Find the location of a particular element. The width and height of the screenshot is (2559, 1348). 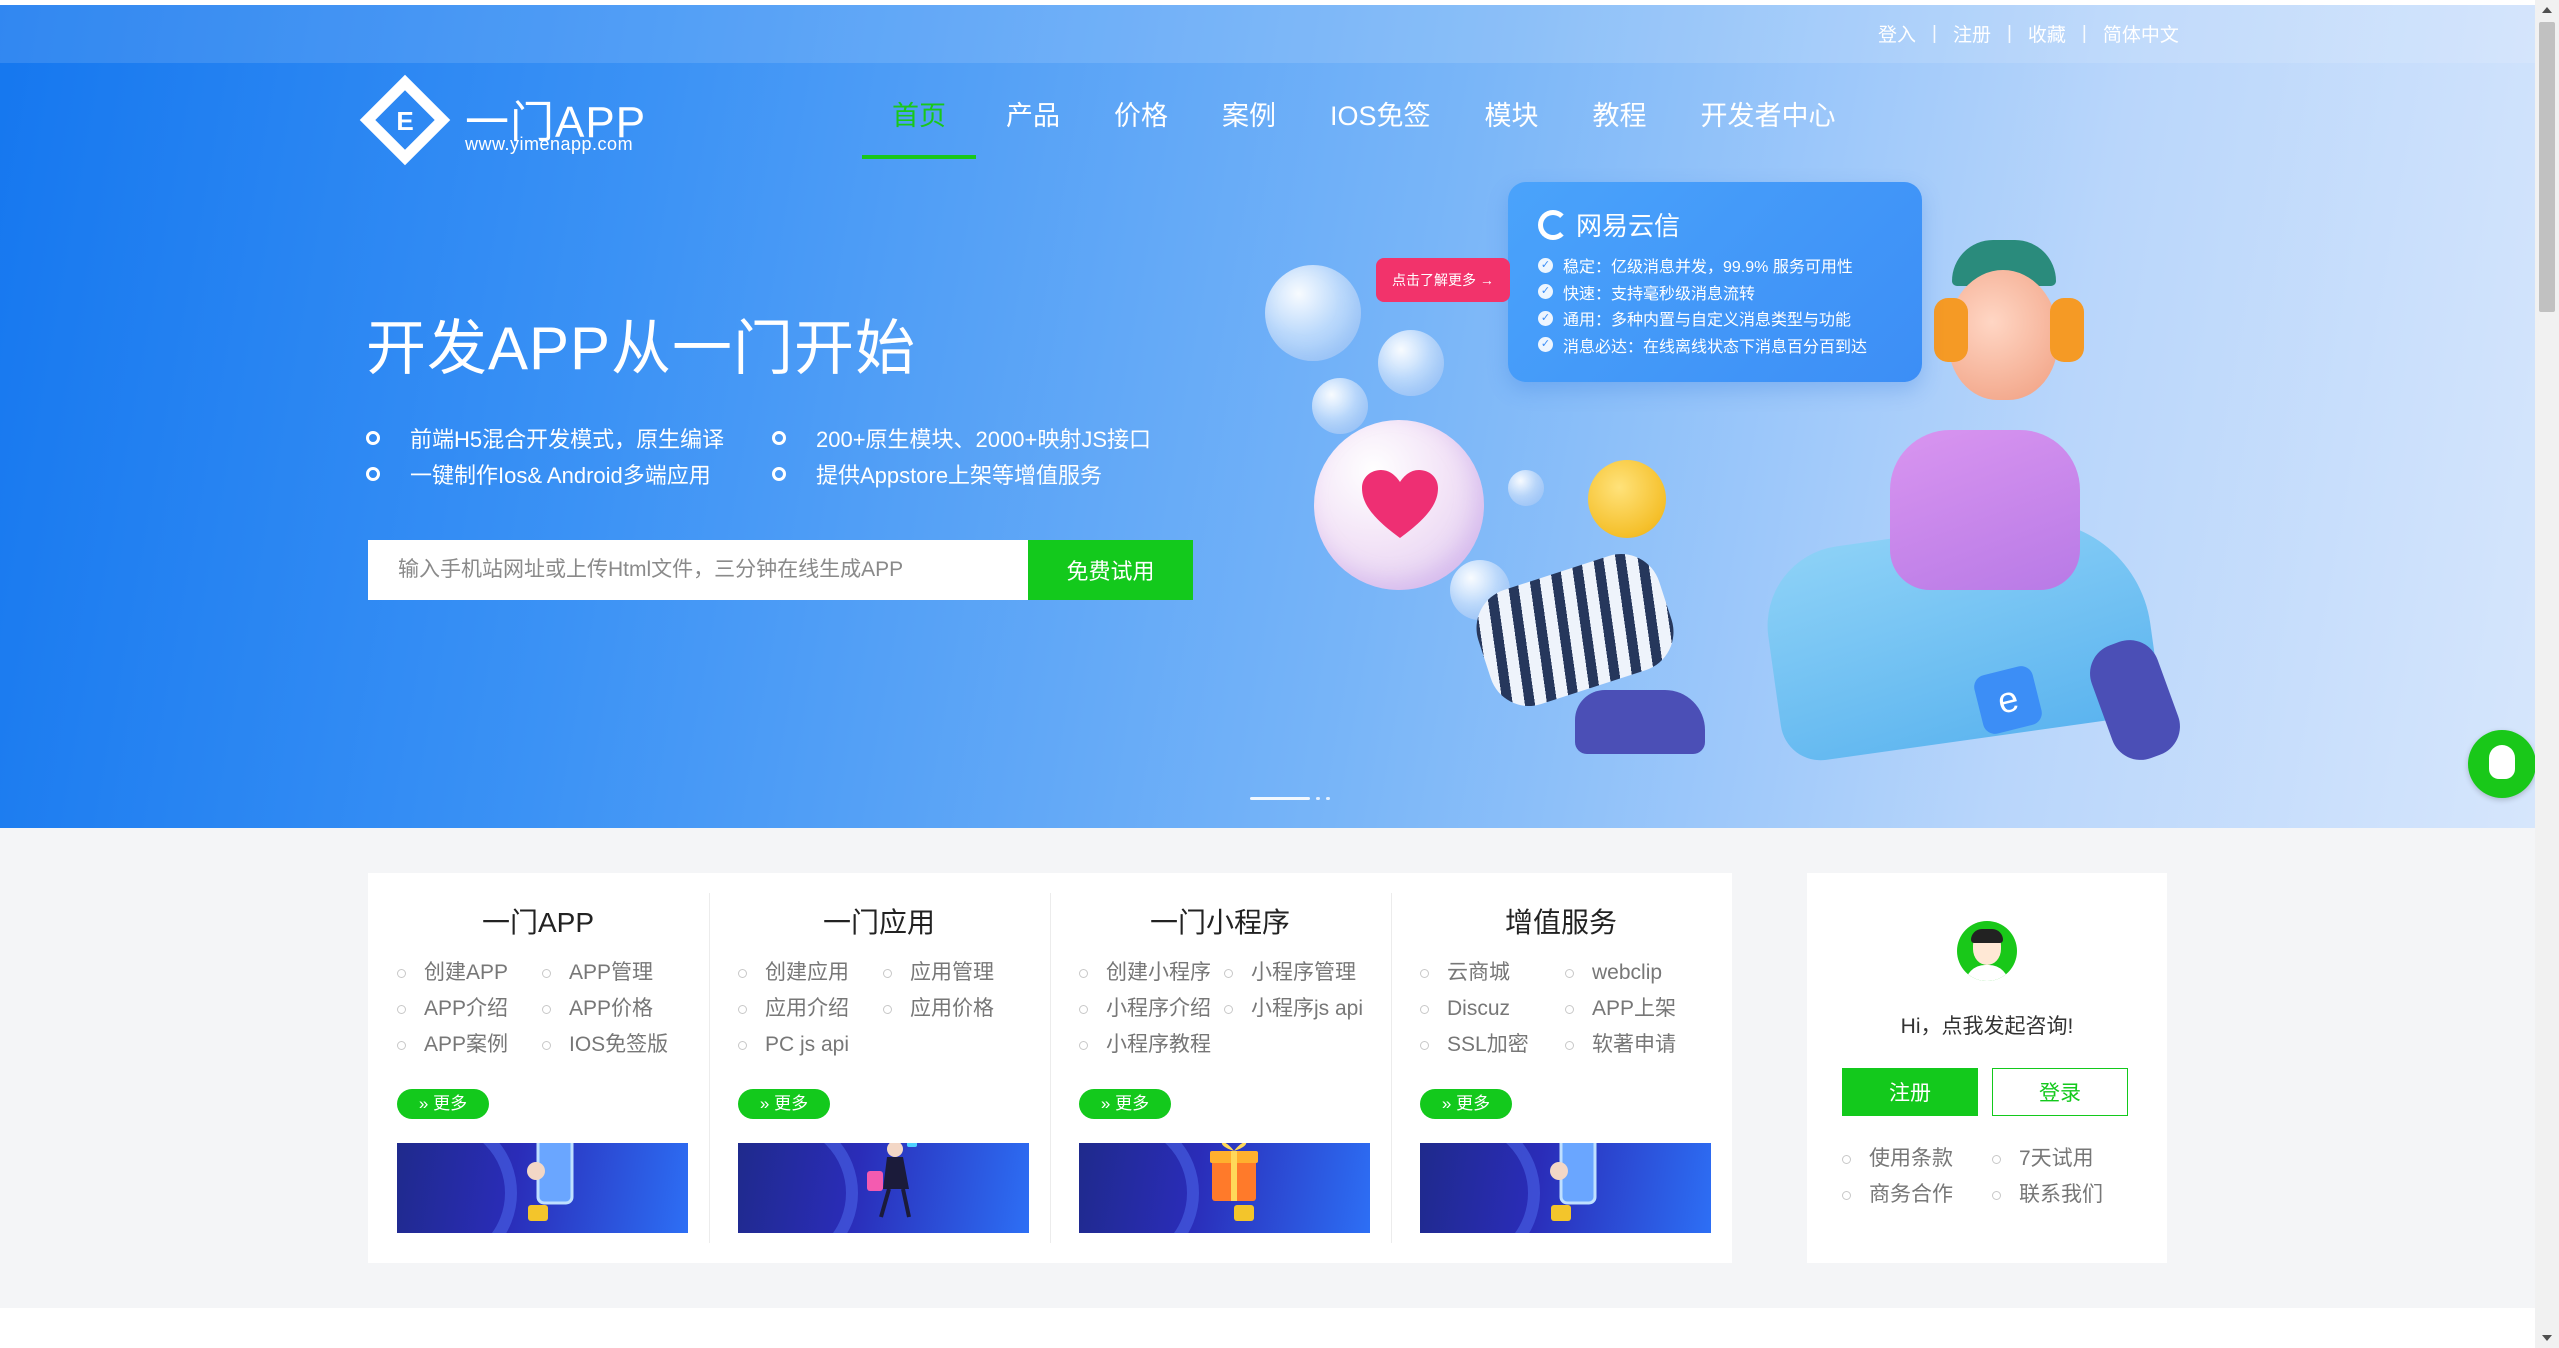

service-links: 云商城 webclip Discuz APP上架 SSL加密 软著申请 is located at coordinates (1561, 1009).